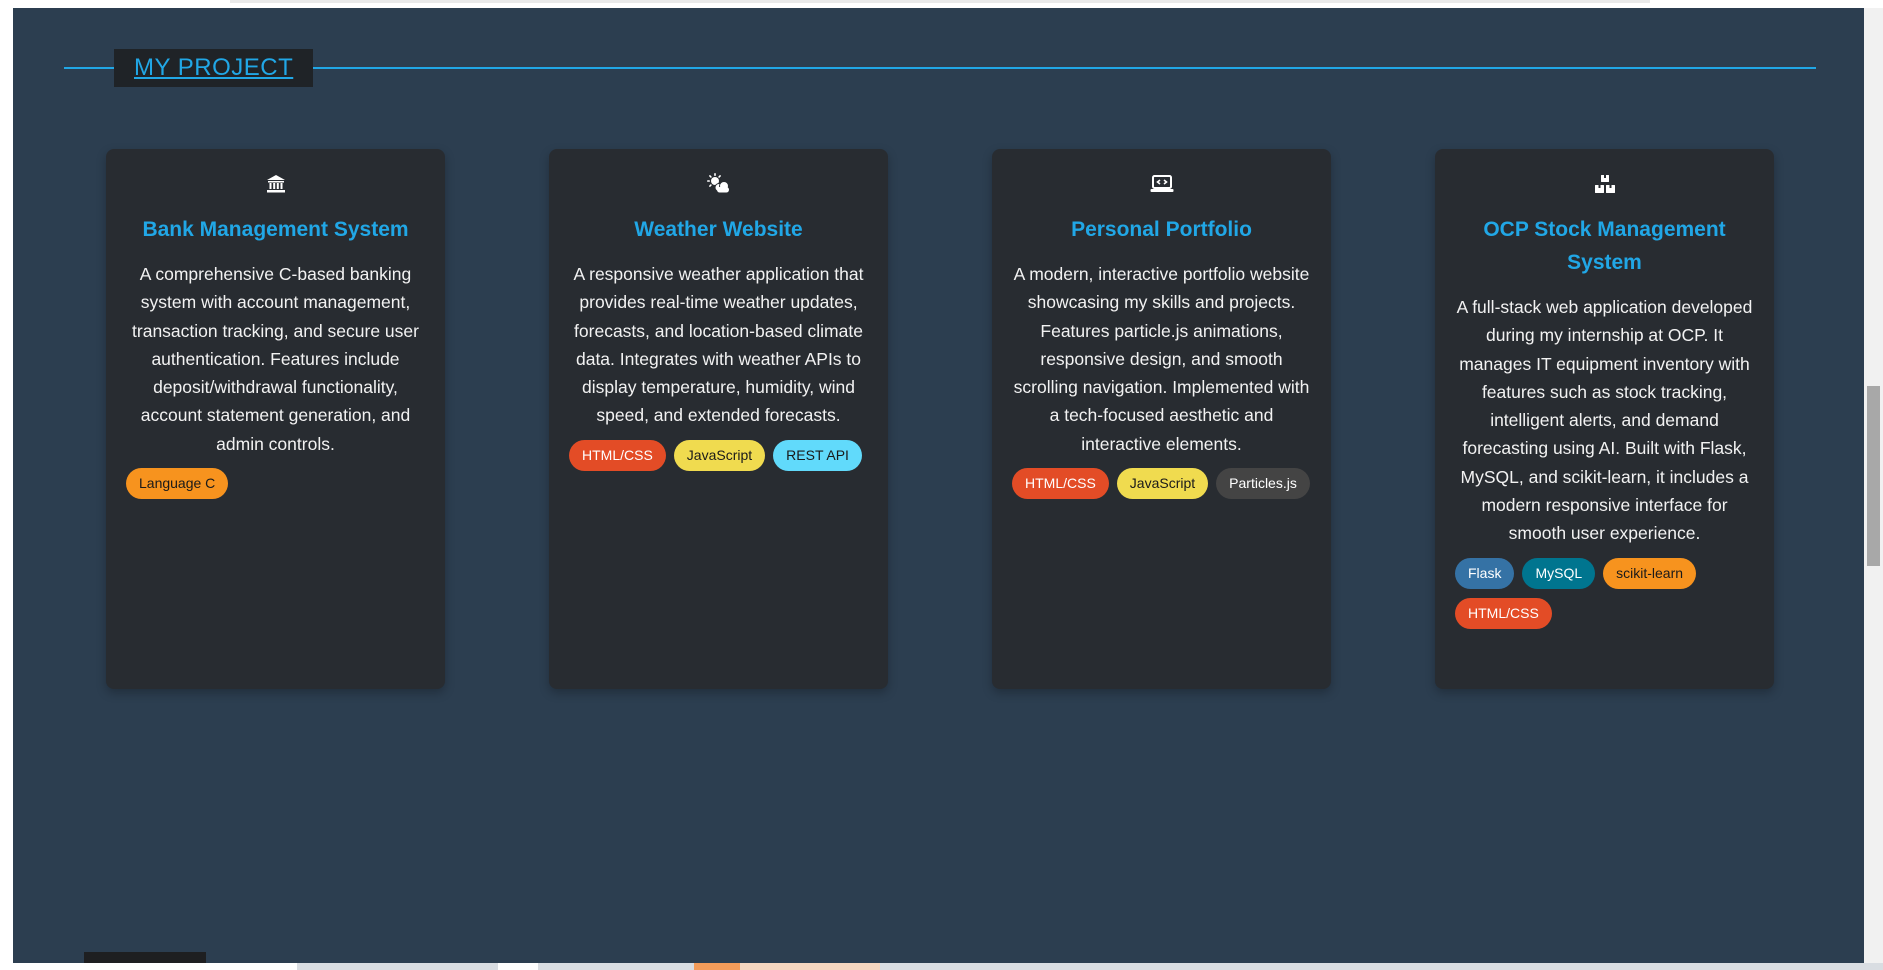  Describe the element at coordinates (1162, 184) in the screenshot. I see `laptop-code-icon` at that location.